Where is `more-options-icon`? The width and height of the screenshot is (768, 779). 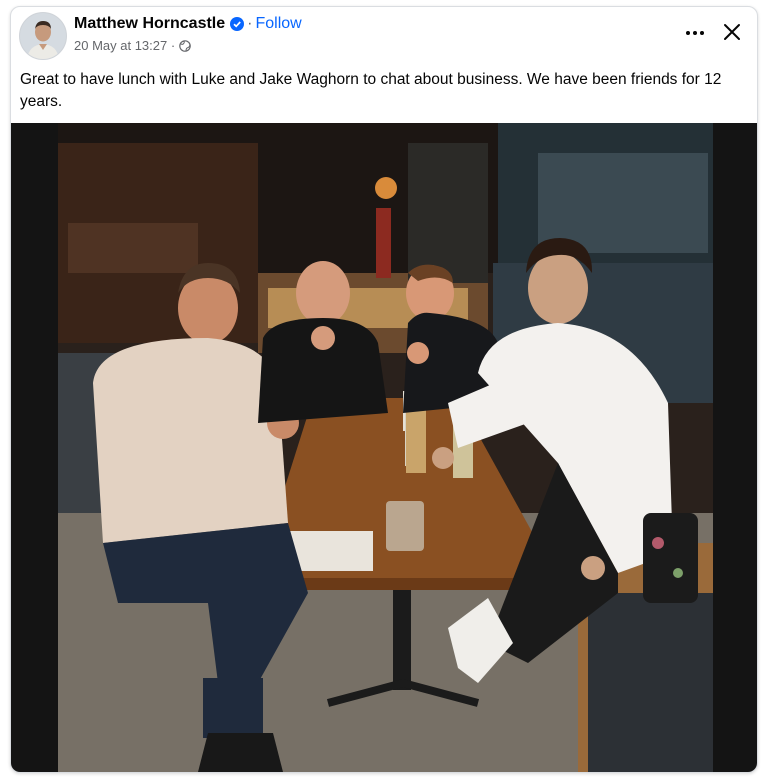 more-options-icon is located at coordinates (695, 33).